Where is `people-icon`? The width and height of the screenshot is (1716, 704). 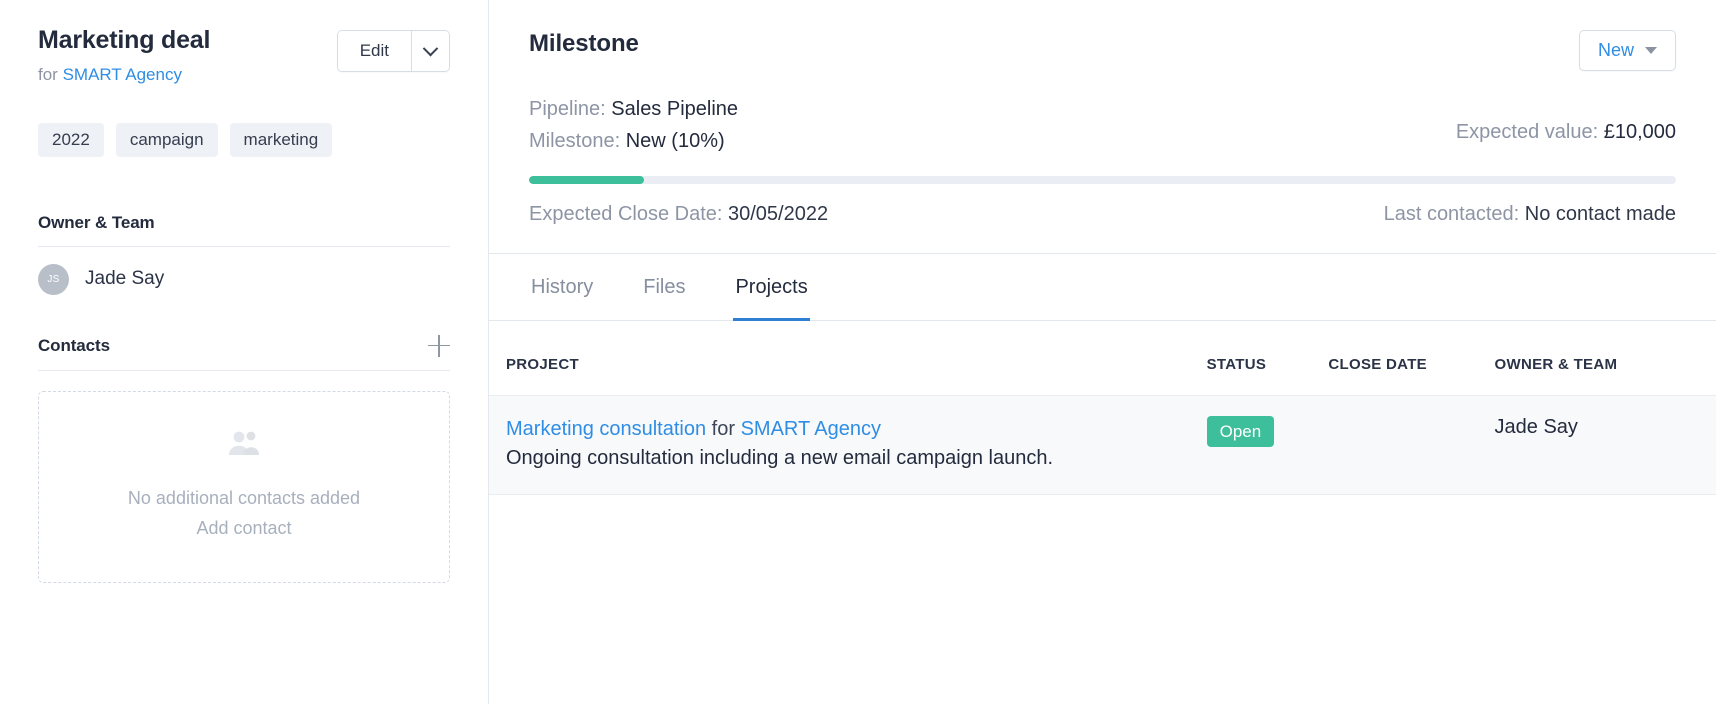 people-icon is located at coordinates (244, 445).